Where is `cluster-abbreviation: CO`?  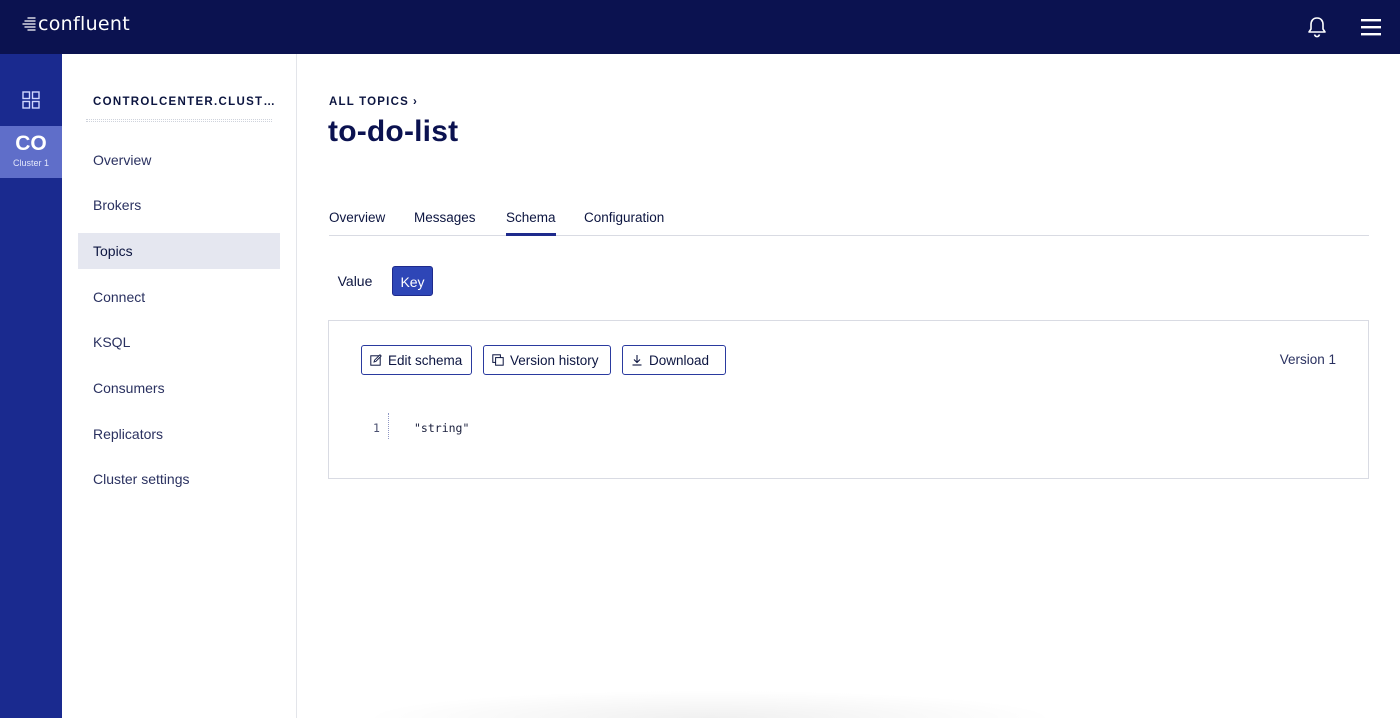
cluster-abbreviation: CO is located at coordinates (31, 143).